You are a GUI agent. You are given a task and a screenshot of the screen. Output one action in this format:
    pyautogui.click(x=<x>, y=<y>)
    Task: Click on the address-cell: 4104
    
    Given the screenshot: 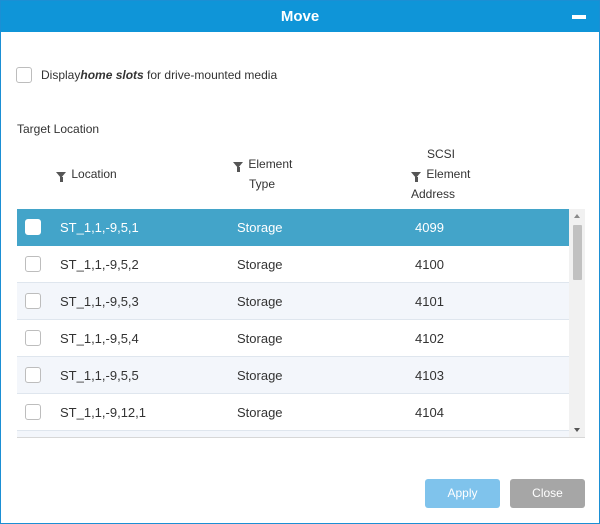 What is the action you would take?
    pyautogui.click(x=429, y=412)
    